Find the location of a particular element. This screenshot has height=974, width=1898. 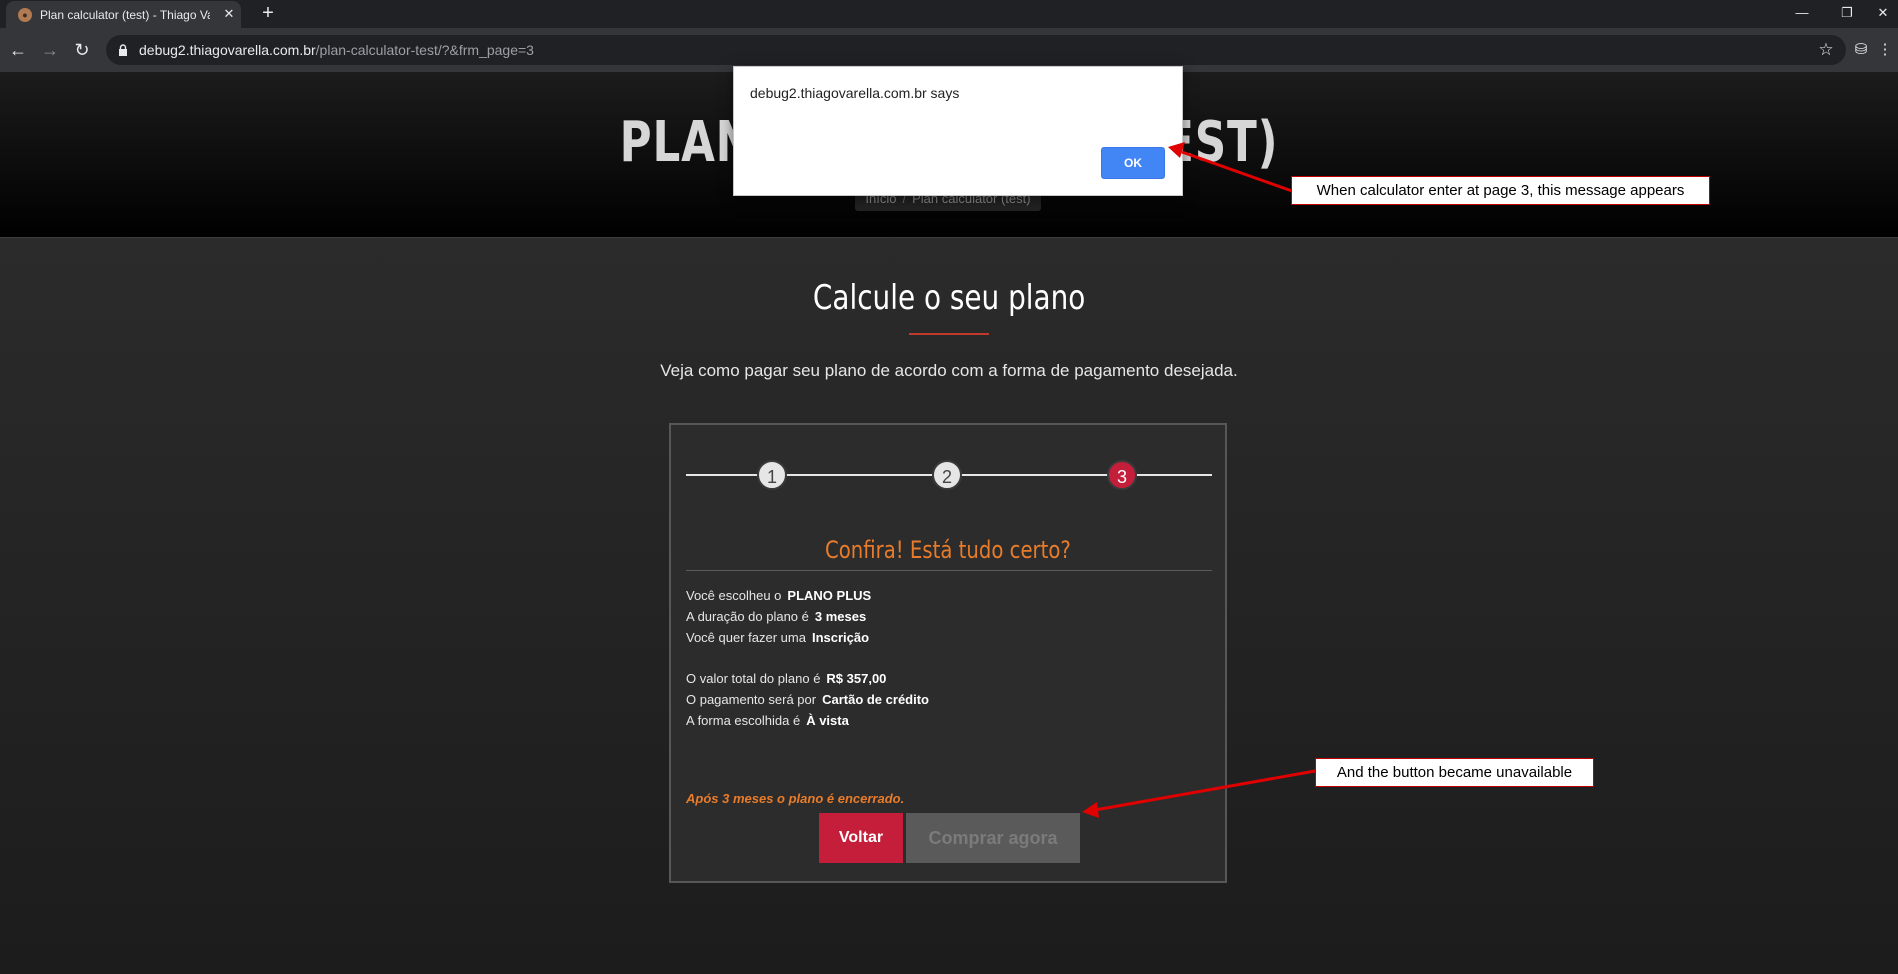

arrow-to-button is located at coordinates (1199, 793).